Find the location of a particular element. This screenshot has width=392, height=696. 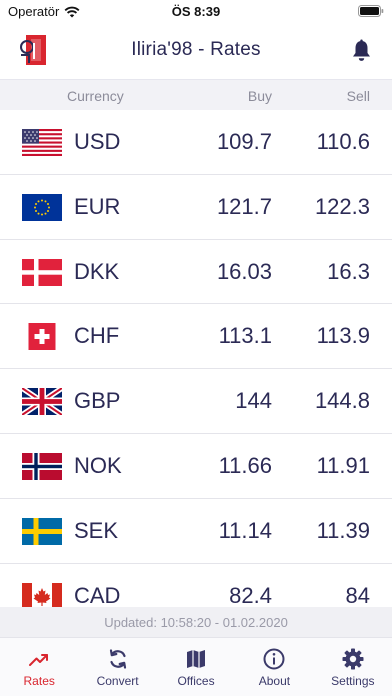

us-flag-icon is located at coordinates (42, 142).